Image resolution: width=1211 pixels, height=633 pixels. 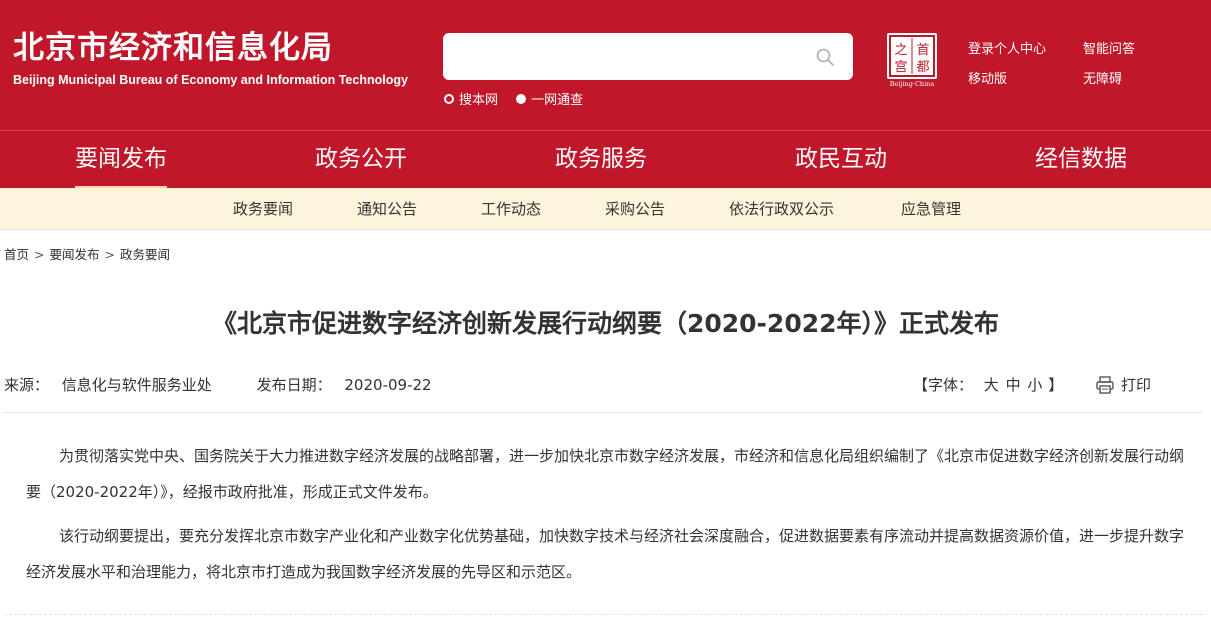 What do you see at coordinates (449, 98) in the screenshot?
I see `radio-empty-icon` at bounding box center [449, 98].